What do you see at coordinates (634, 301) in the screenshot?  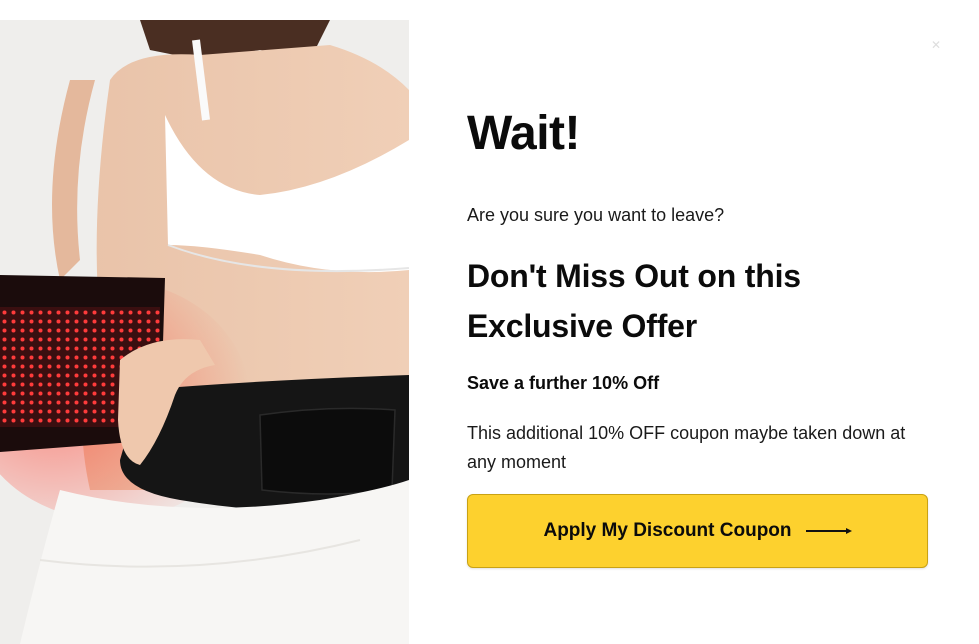 I see `offer-headline: Don't Miss Out on this Exclusive Offer` at bounding box center [634, 301].